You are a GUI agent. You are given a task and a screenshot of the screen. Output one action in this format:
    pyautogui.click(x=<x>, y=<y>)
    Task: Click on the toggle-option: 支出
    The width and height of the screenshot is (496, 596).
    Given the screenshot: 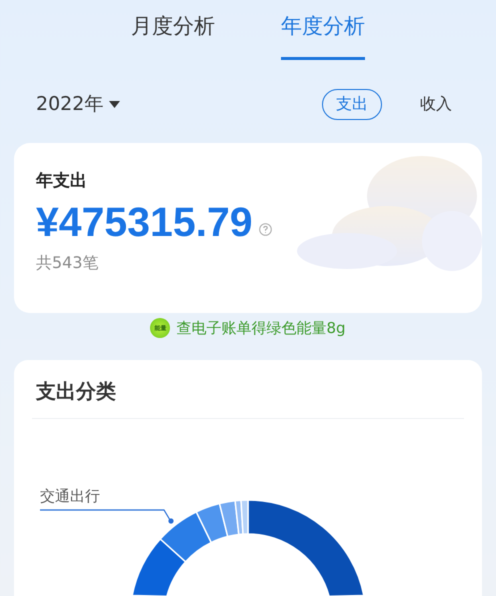 What is the action you would take?
    pyautogui.click(x=352, y=104)
    